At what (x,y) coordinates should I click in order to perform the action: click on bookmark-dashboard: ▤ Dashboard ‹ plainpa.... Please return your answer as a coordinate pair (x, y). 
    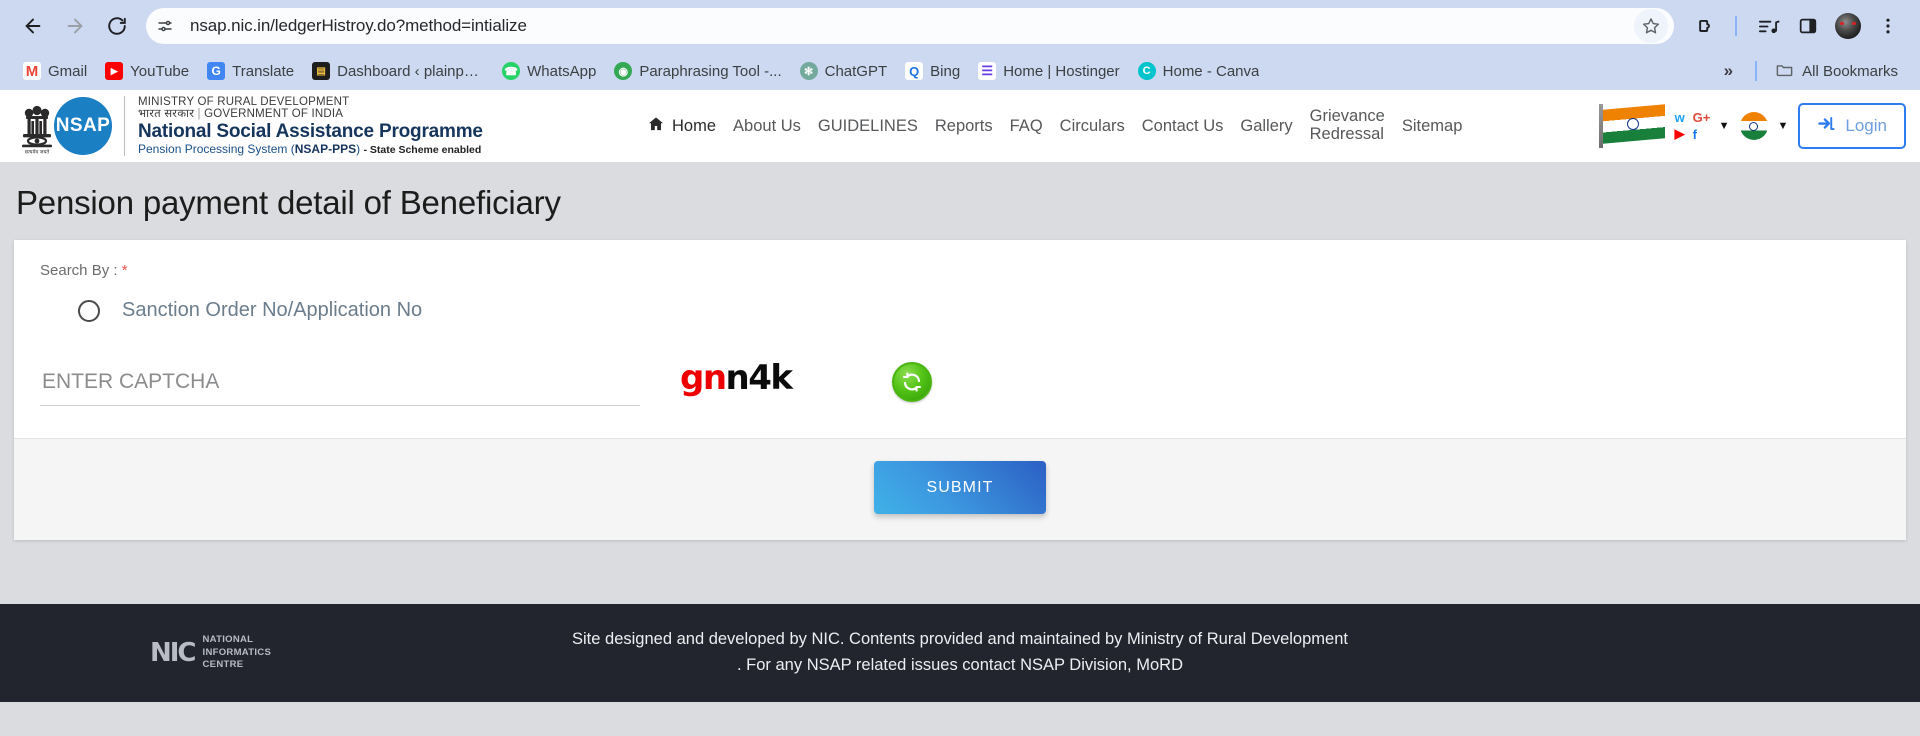
    Looking at the image, I should click on (398, 71).